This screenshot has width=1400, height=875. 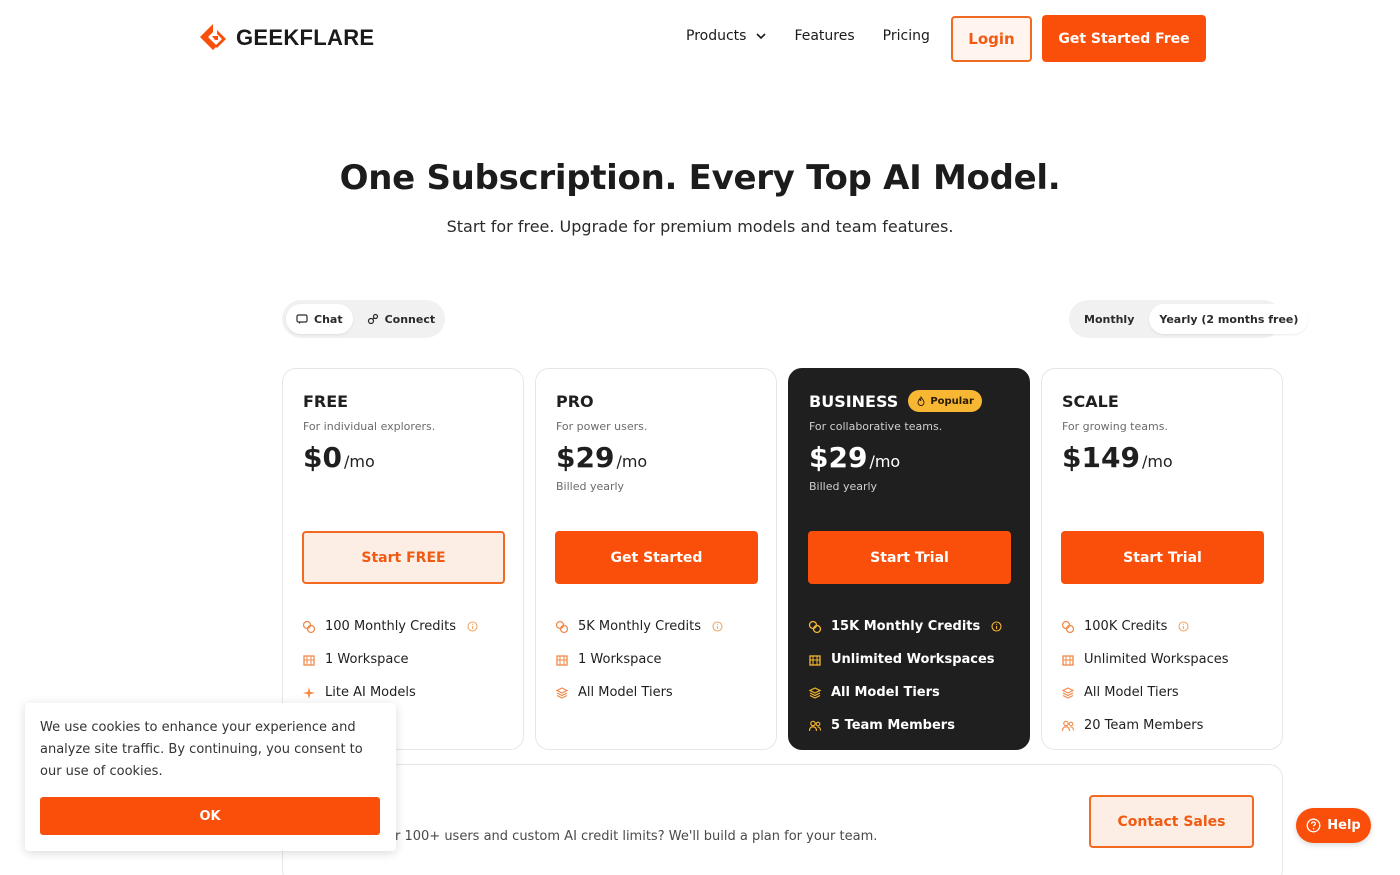 I want to click on mode-chat-button: Chat, so click(x=319, y=319).